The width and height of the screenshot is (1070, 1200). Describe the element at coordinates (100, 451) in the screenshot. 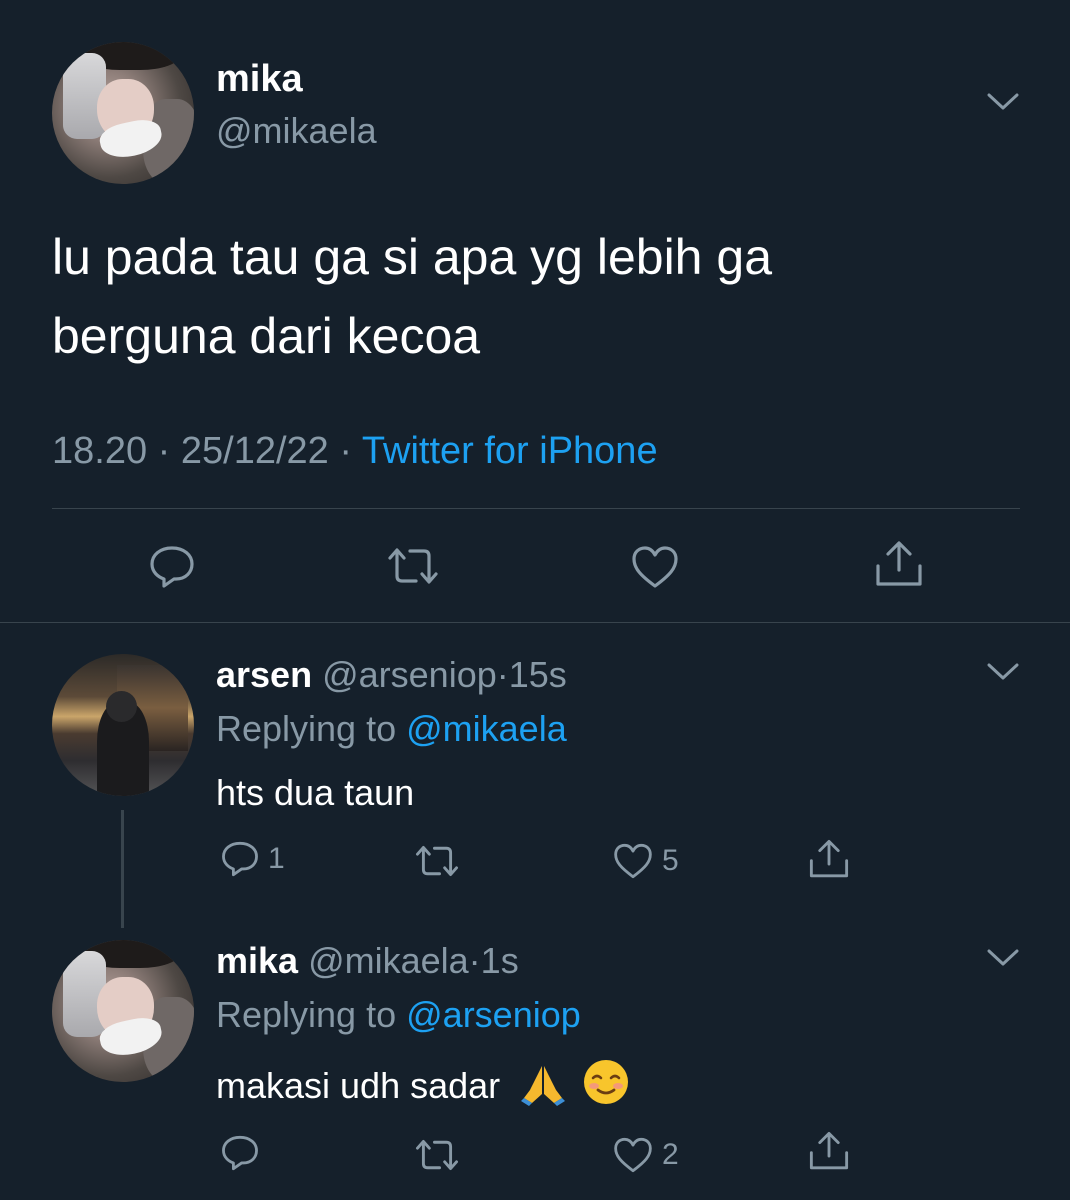

I see `tweet-time: 18.20` at that location.